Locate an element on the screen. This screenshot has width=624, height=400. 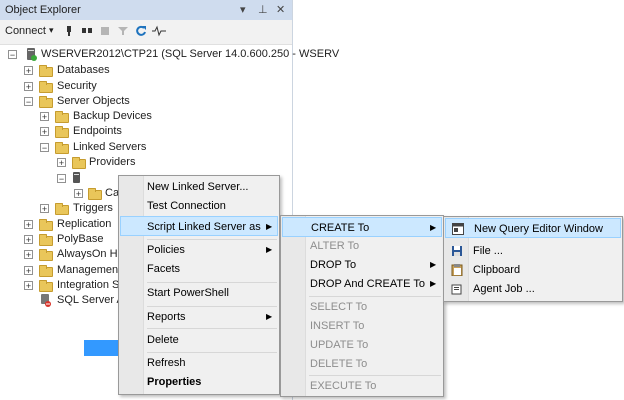
menu-item-update-to: UPDATE To is located at coordinates (362, 345).